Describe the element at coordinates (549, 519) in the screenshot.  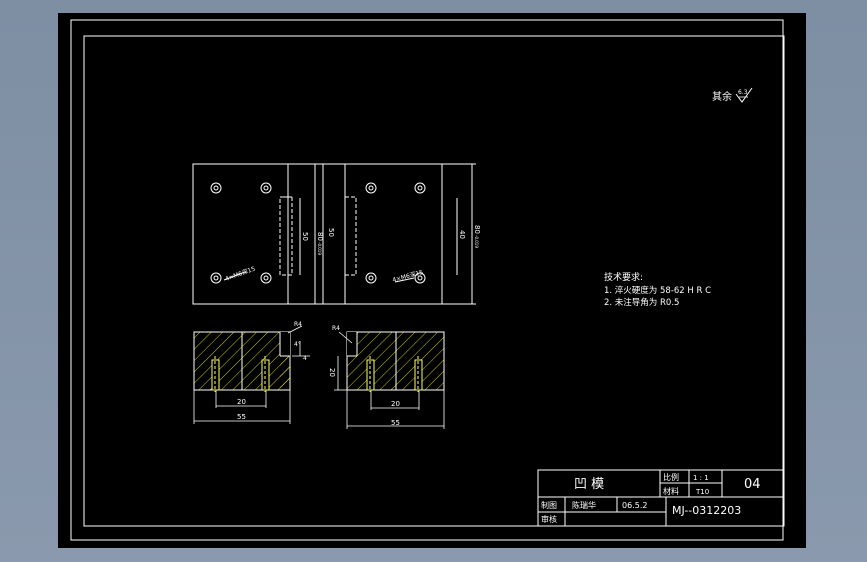
I see `checked-label: 审核` at that location.